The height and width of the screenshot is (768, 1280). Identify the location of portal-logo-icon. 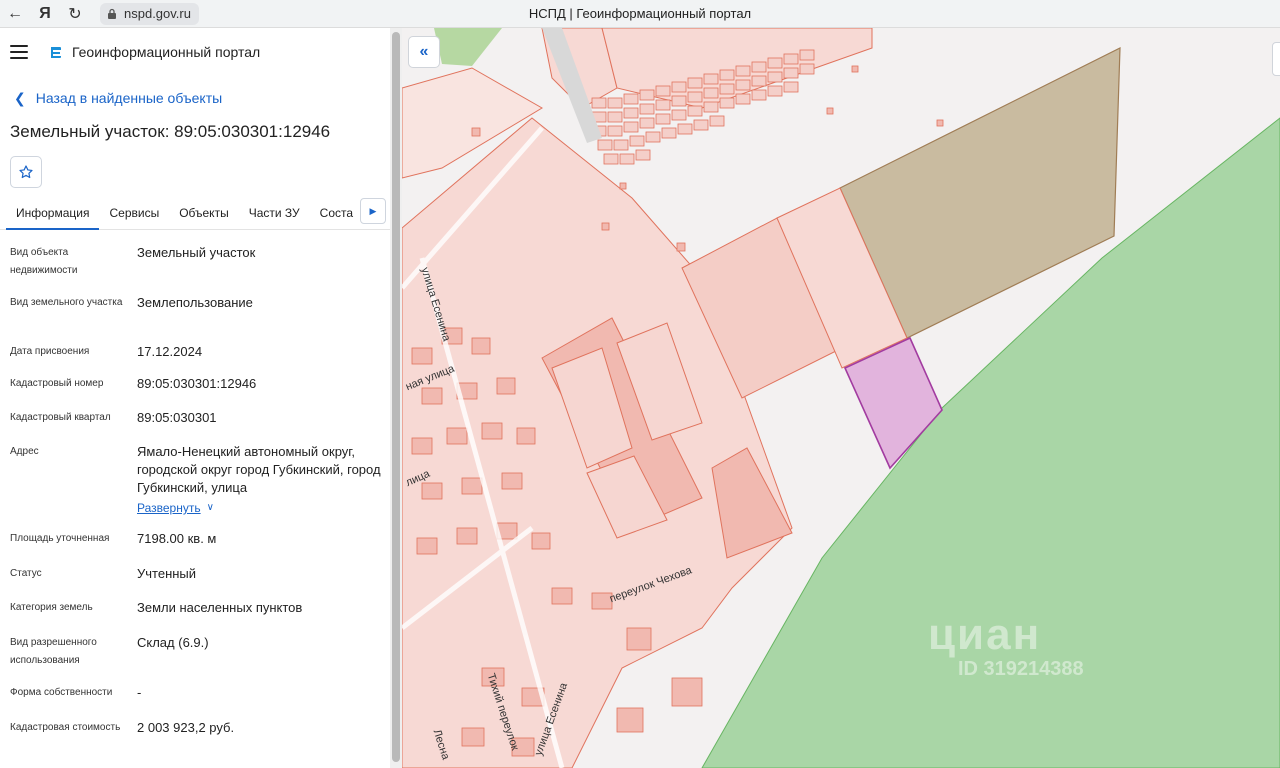
(56, 52).